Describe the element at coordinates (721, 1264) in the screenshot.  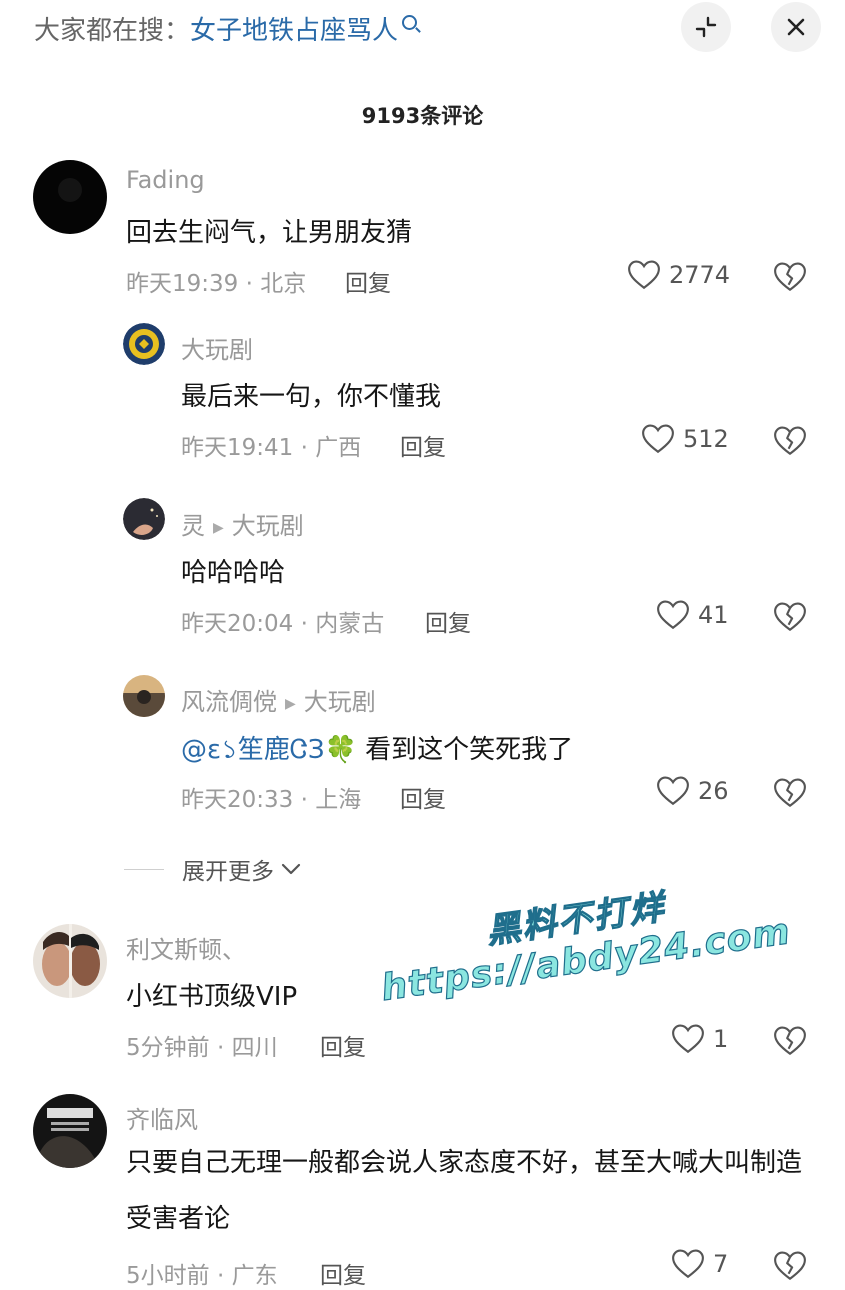
I see `like-count: 7` at that location.